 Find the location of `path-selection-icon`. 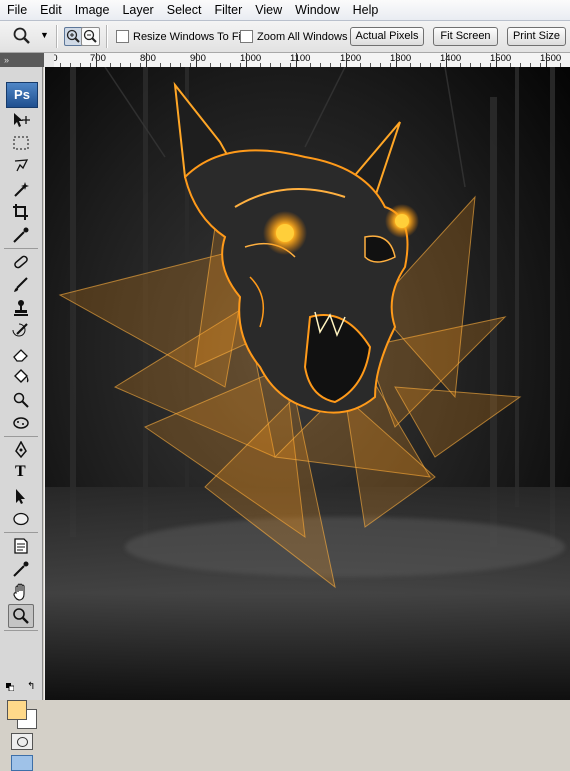

path-selection-icon is located at coordinates (21, 496).